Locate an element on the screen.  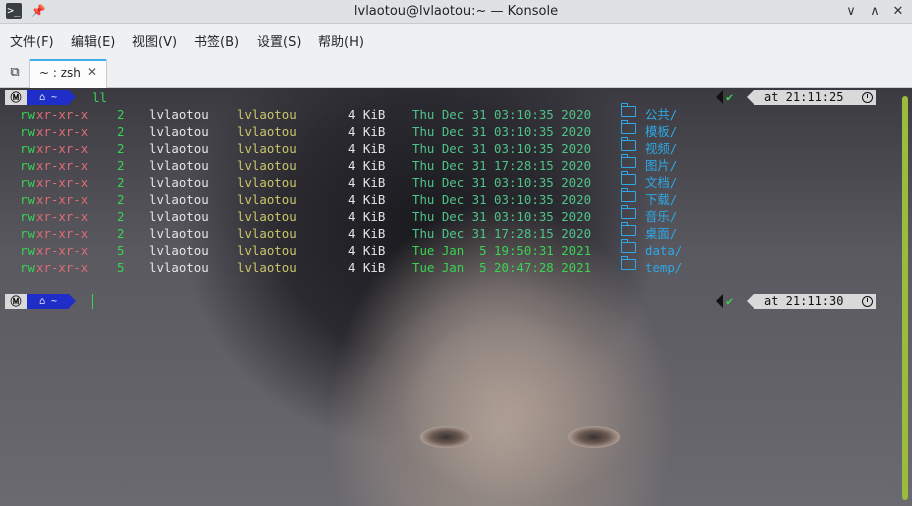
prompt-time: at 21:11:30 is located at coordinates (811, 301).